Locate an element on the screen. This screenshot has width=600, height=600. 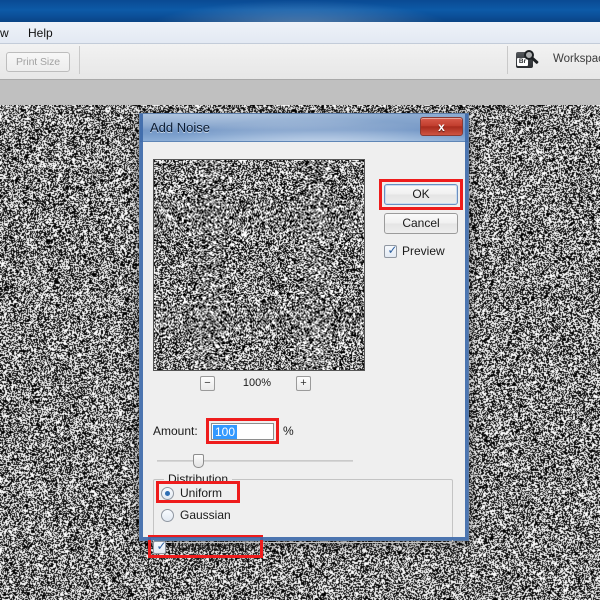
close-button: x is located at coordinates (441, 126).